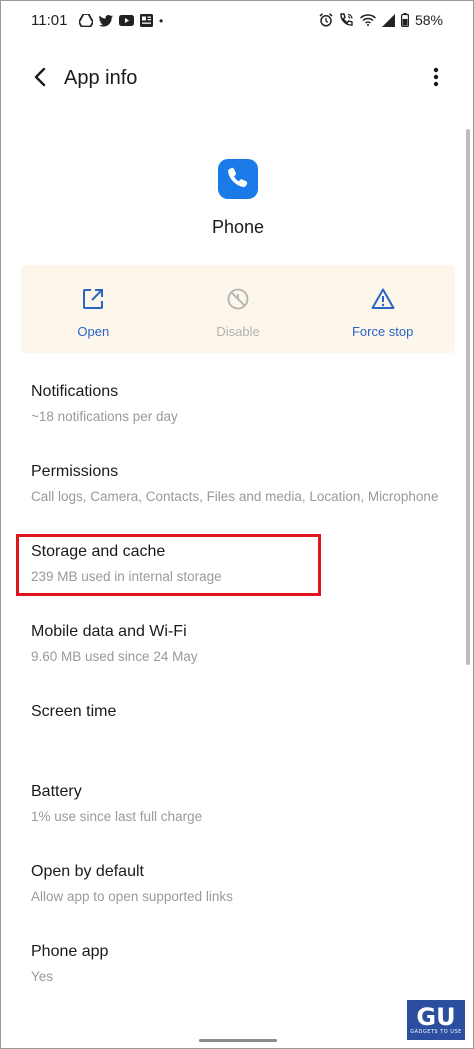  What do you see at coordinates (114, 656) in the screenshot?
I see `setting-subtitle: 9.60 MB used since 24 May` at bounding box center [114, 656].